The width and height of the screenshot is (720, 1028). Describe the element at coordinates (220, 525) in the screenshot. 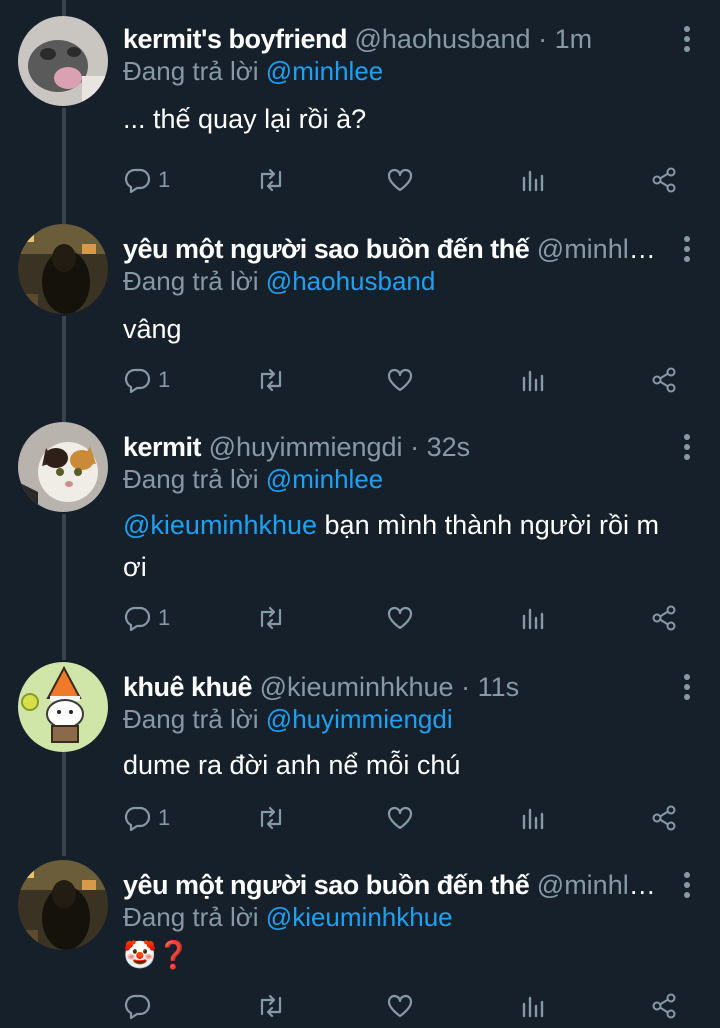

I see `body-mention: @kieuminhkhue` at that location.